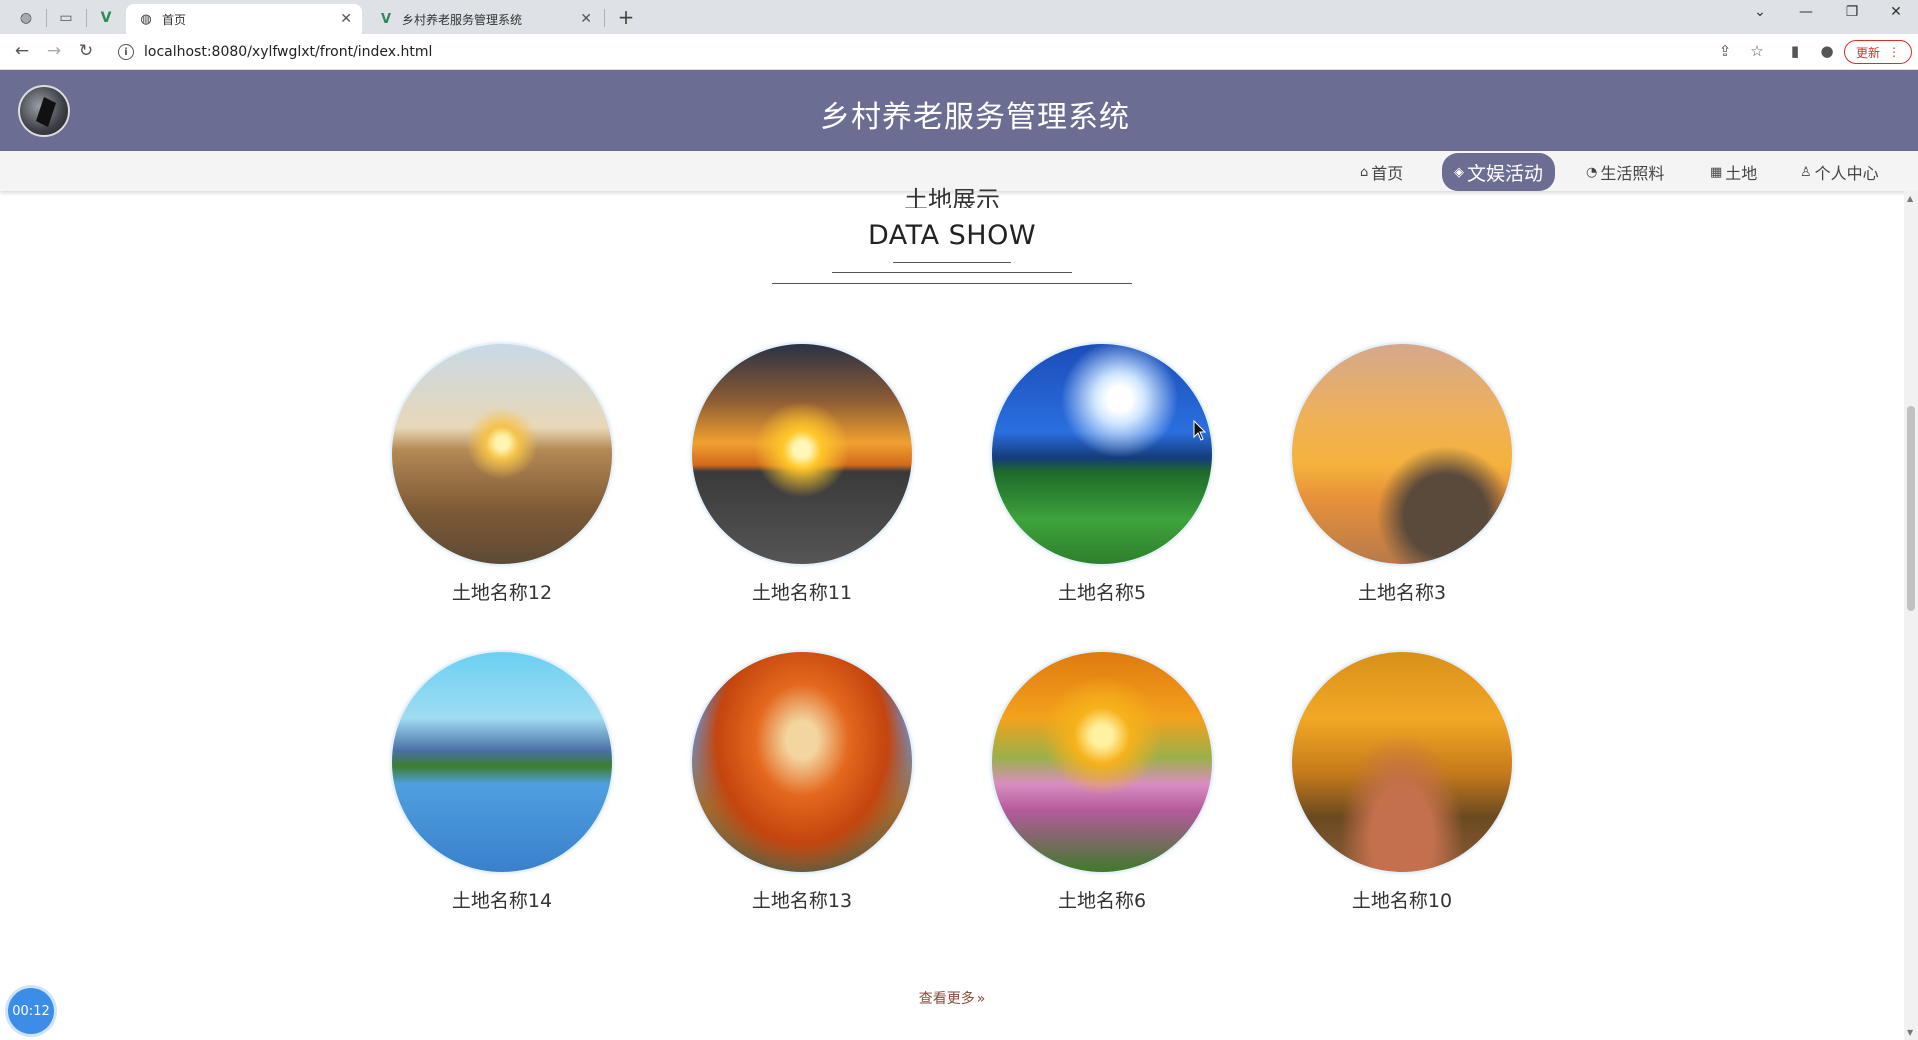 This screenshot has height=1040, width=1918. I want to click on update-label: 更新, so click(1867, 52).